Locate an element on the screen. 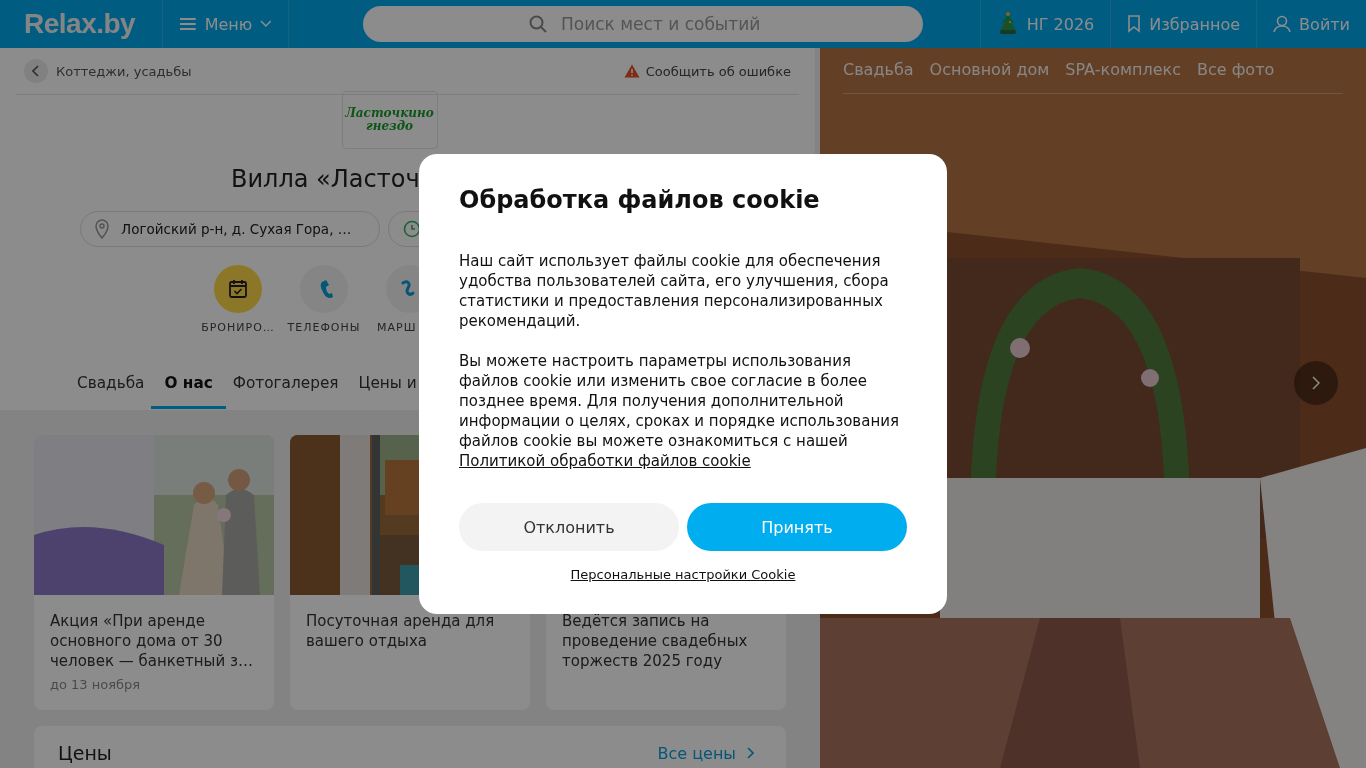 The width and height of the screenshot is (1366, 768). calendar-check-icon is located at coordinates (238, 289).